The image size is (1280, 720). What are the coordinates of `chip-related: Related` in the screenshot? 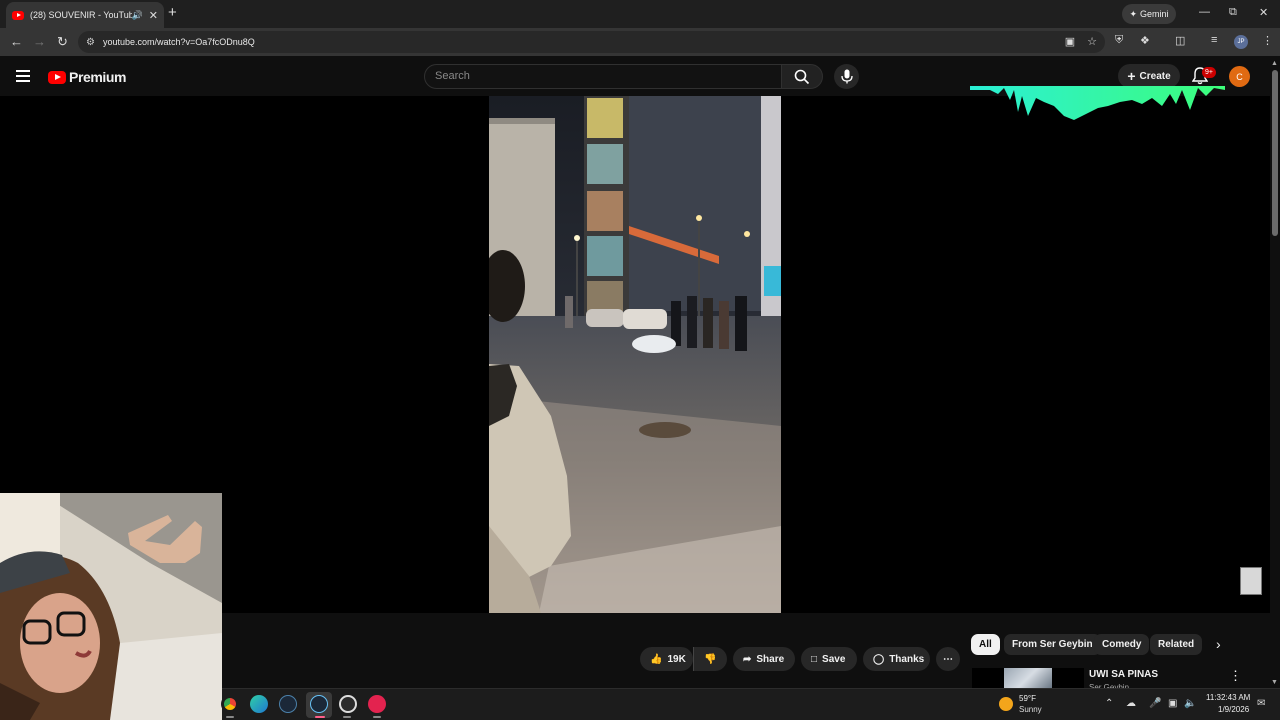 It's located at (1176, 644).